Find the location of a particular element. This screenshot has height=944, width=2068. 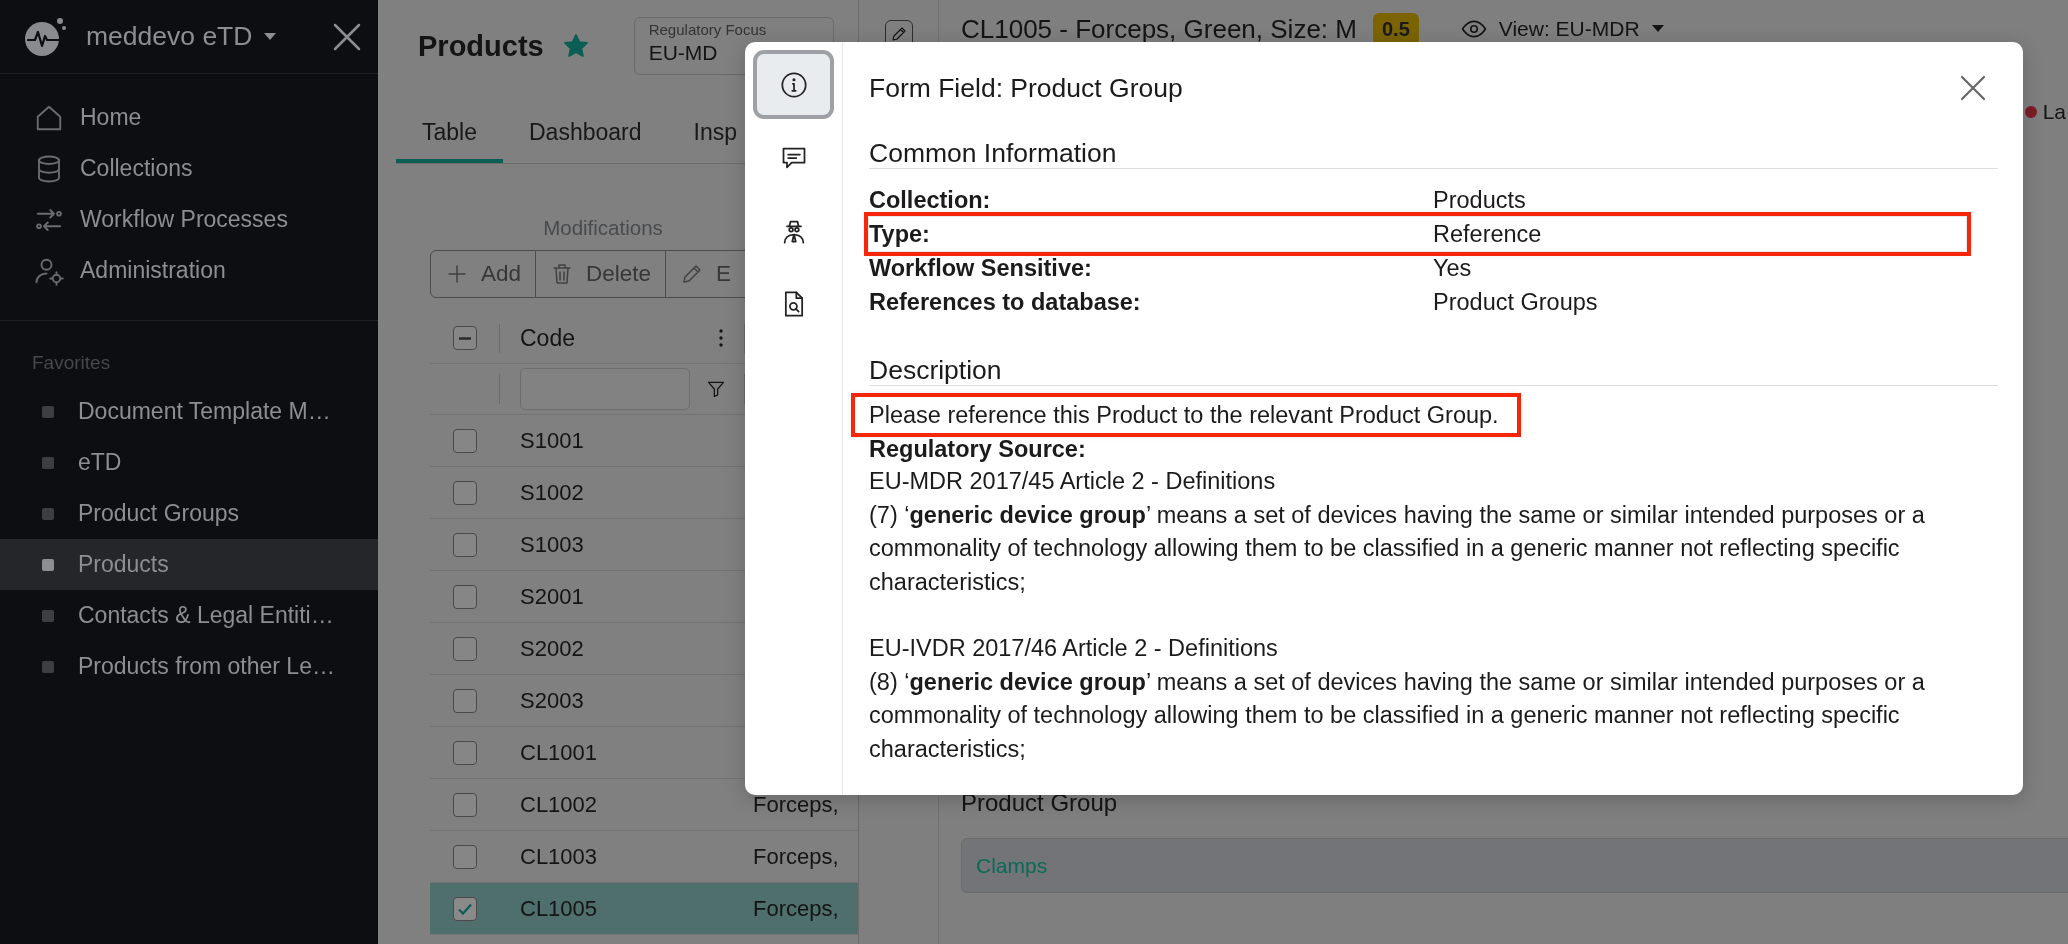

toolbar-label: Modifications is located at coordinates (603, 228).